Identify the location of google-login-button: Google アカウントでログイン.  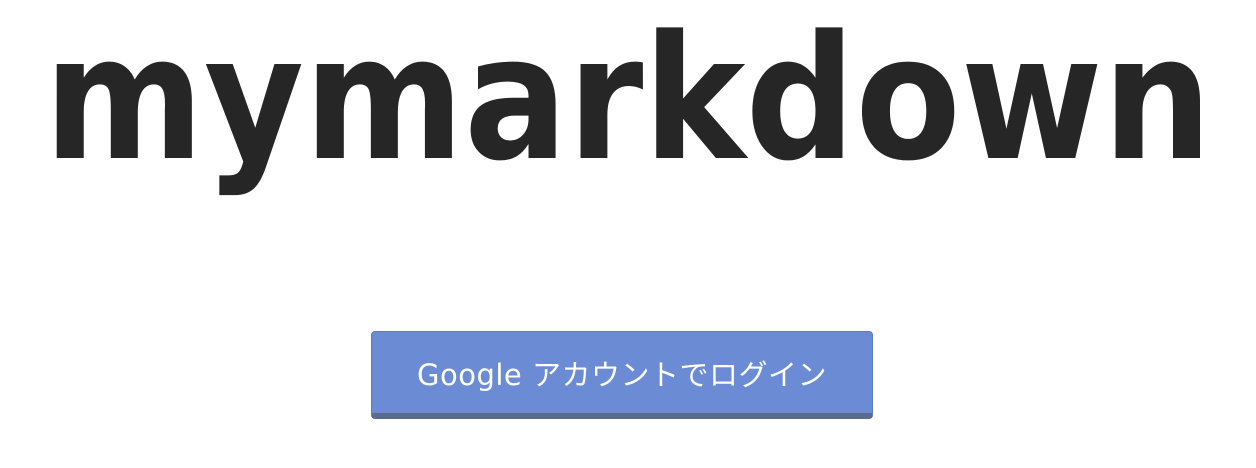
(622, 375).